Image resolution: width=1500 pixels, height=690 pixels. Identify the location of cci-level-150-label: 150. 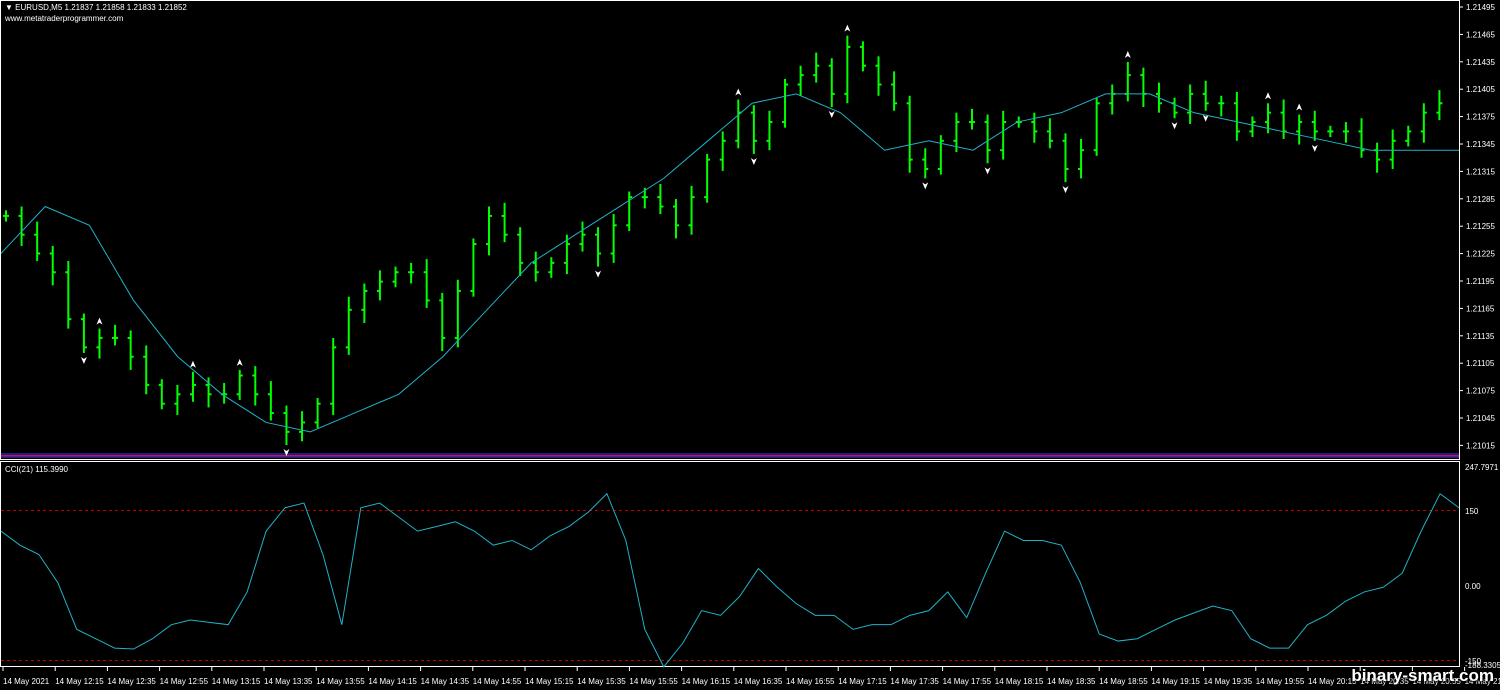
(1472, 511).